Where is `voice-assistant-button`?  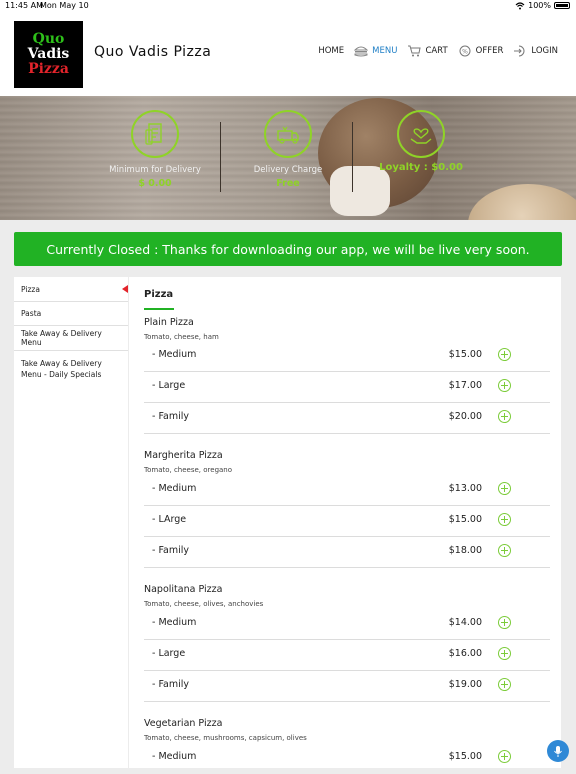
voice-assistant-button is located at coordinates (558, 751).